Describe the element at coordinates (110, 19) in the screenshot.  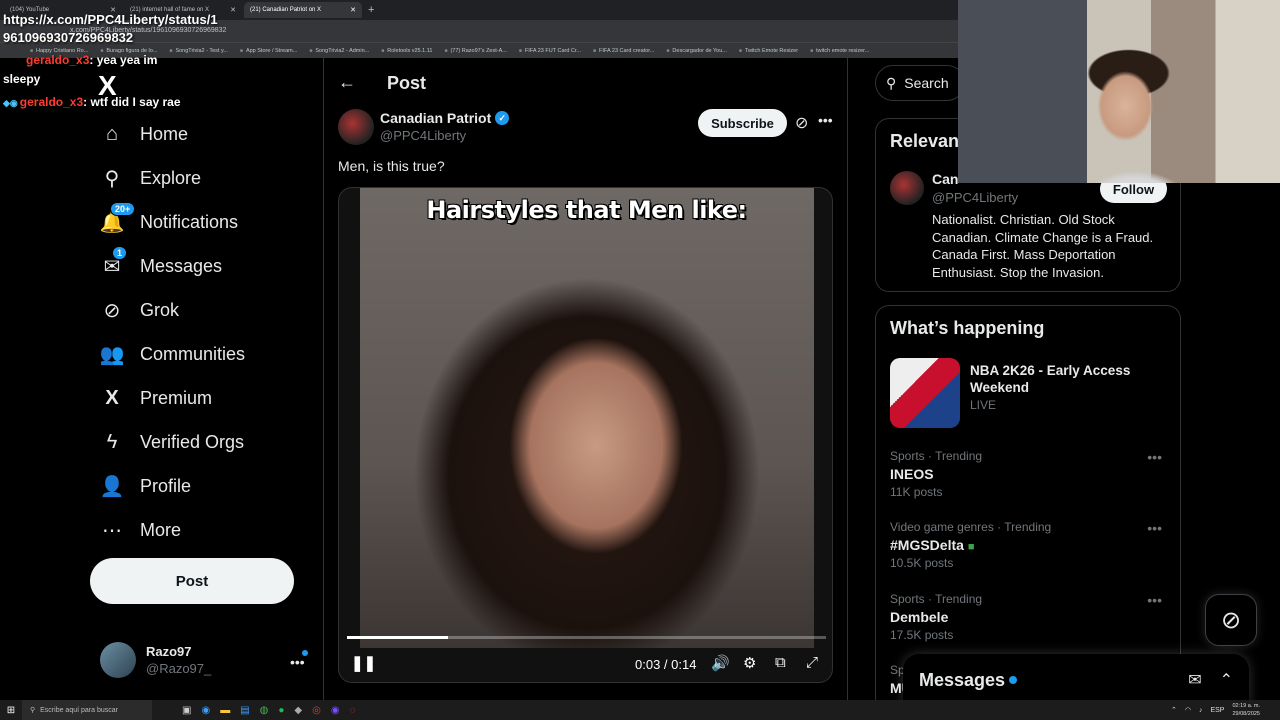
I see `overlay-link-line: https://x.com/PPC4Liberty/status/1` at that location.